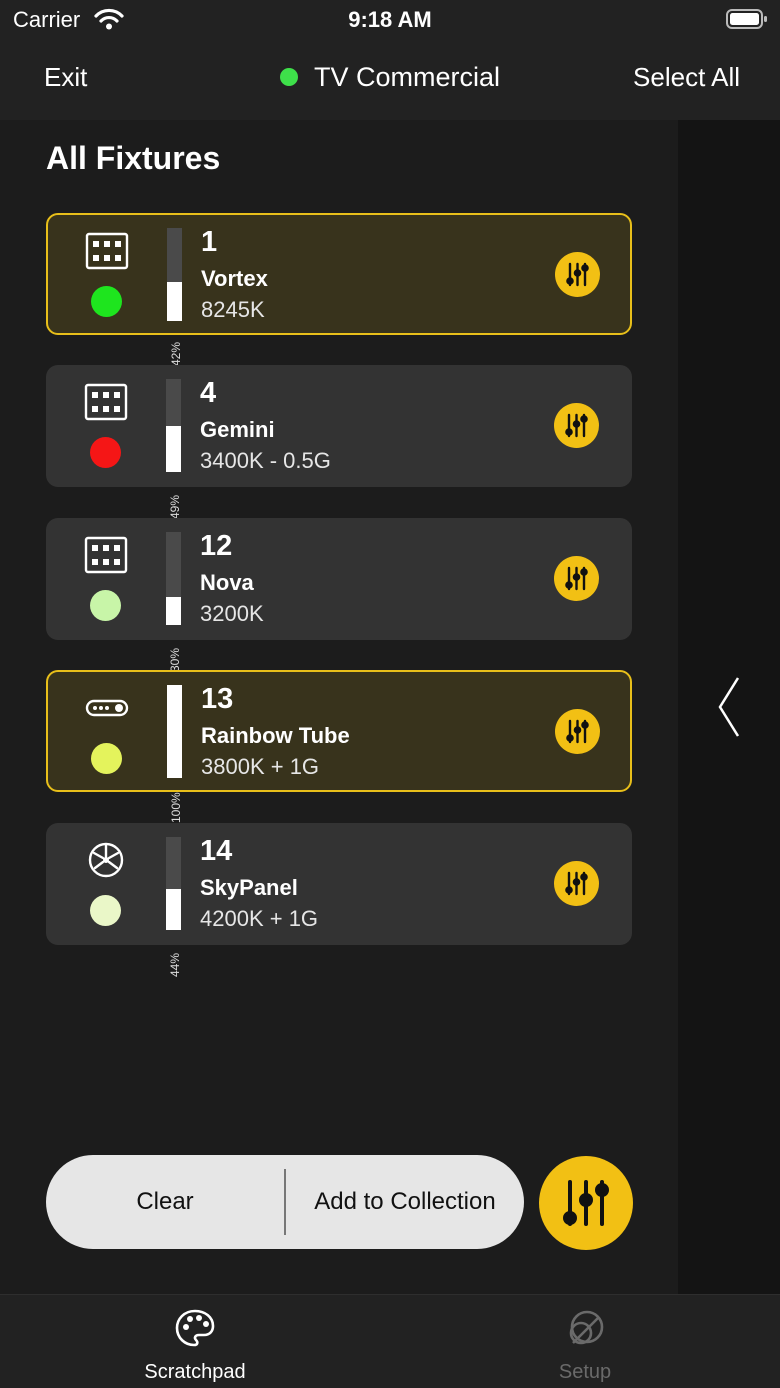  Describe the element at coordinates (339, 442) in the screenshot. I see `fixture-card: 49% 4 Gemini 3400K - 0.5G` at that location.